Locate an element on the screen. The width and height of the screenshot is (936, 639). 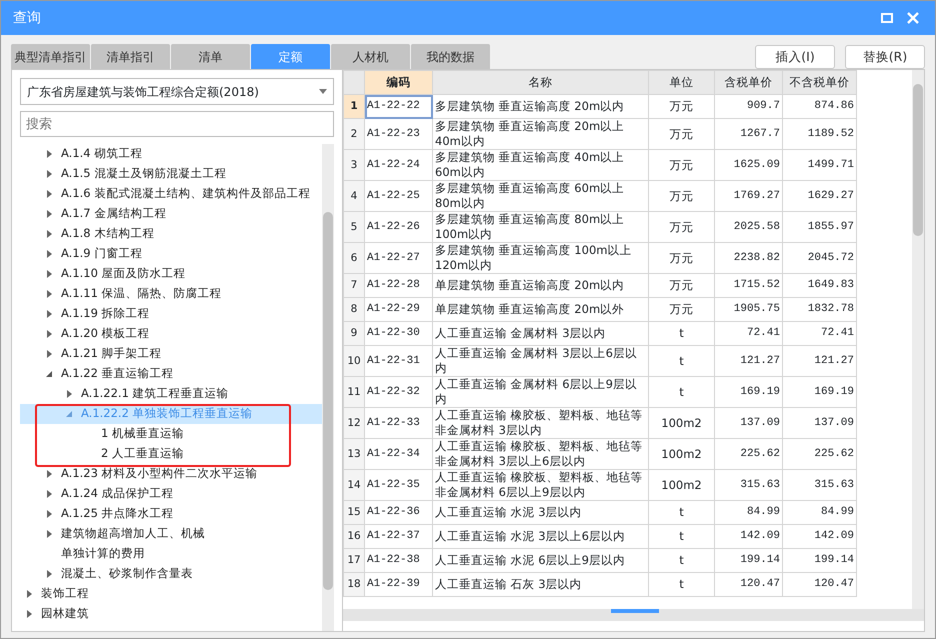
tree-item-label: A.1.23 材料及小型构件二次水平运输 is located at coordinates (159, 474).